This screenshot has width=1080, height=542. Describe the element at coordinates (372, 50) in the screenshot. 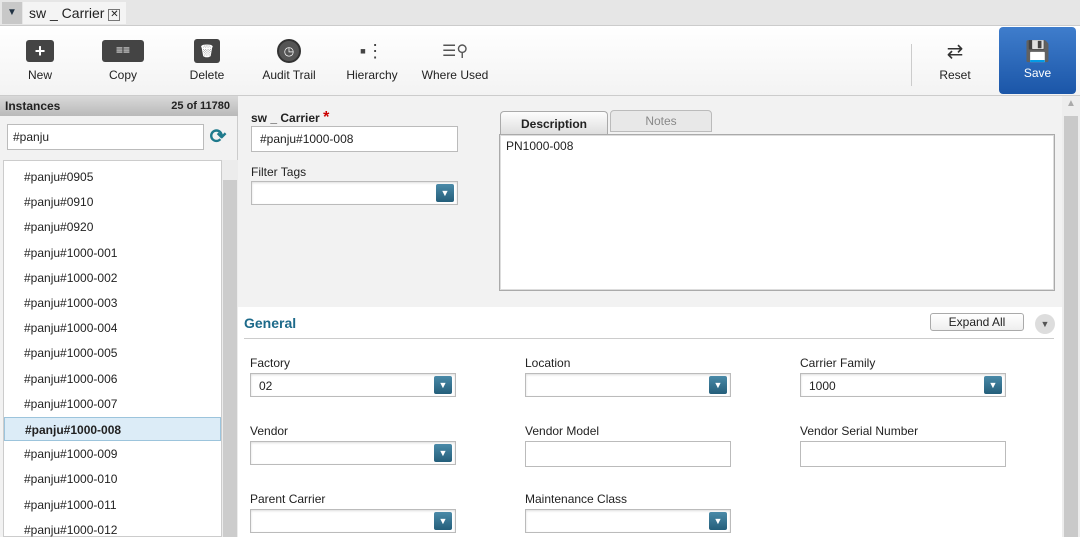

I see `hierarchy-icon: ▪⋮` at that location.